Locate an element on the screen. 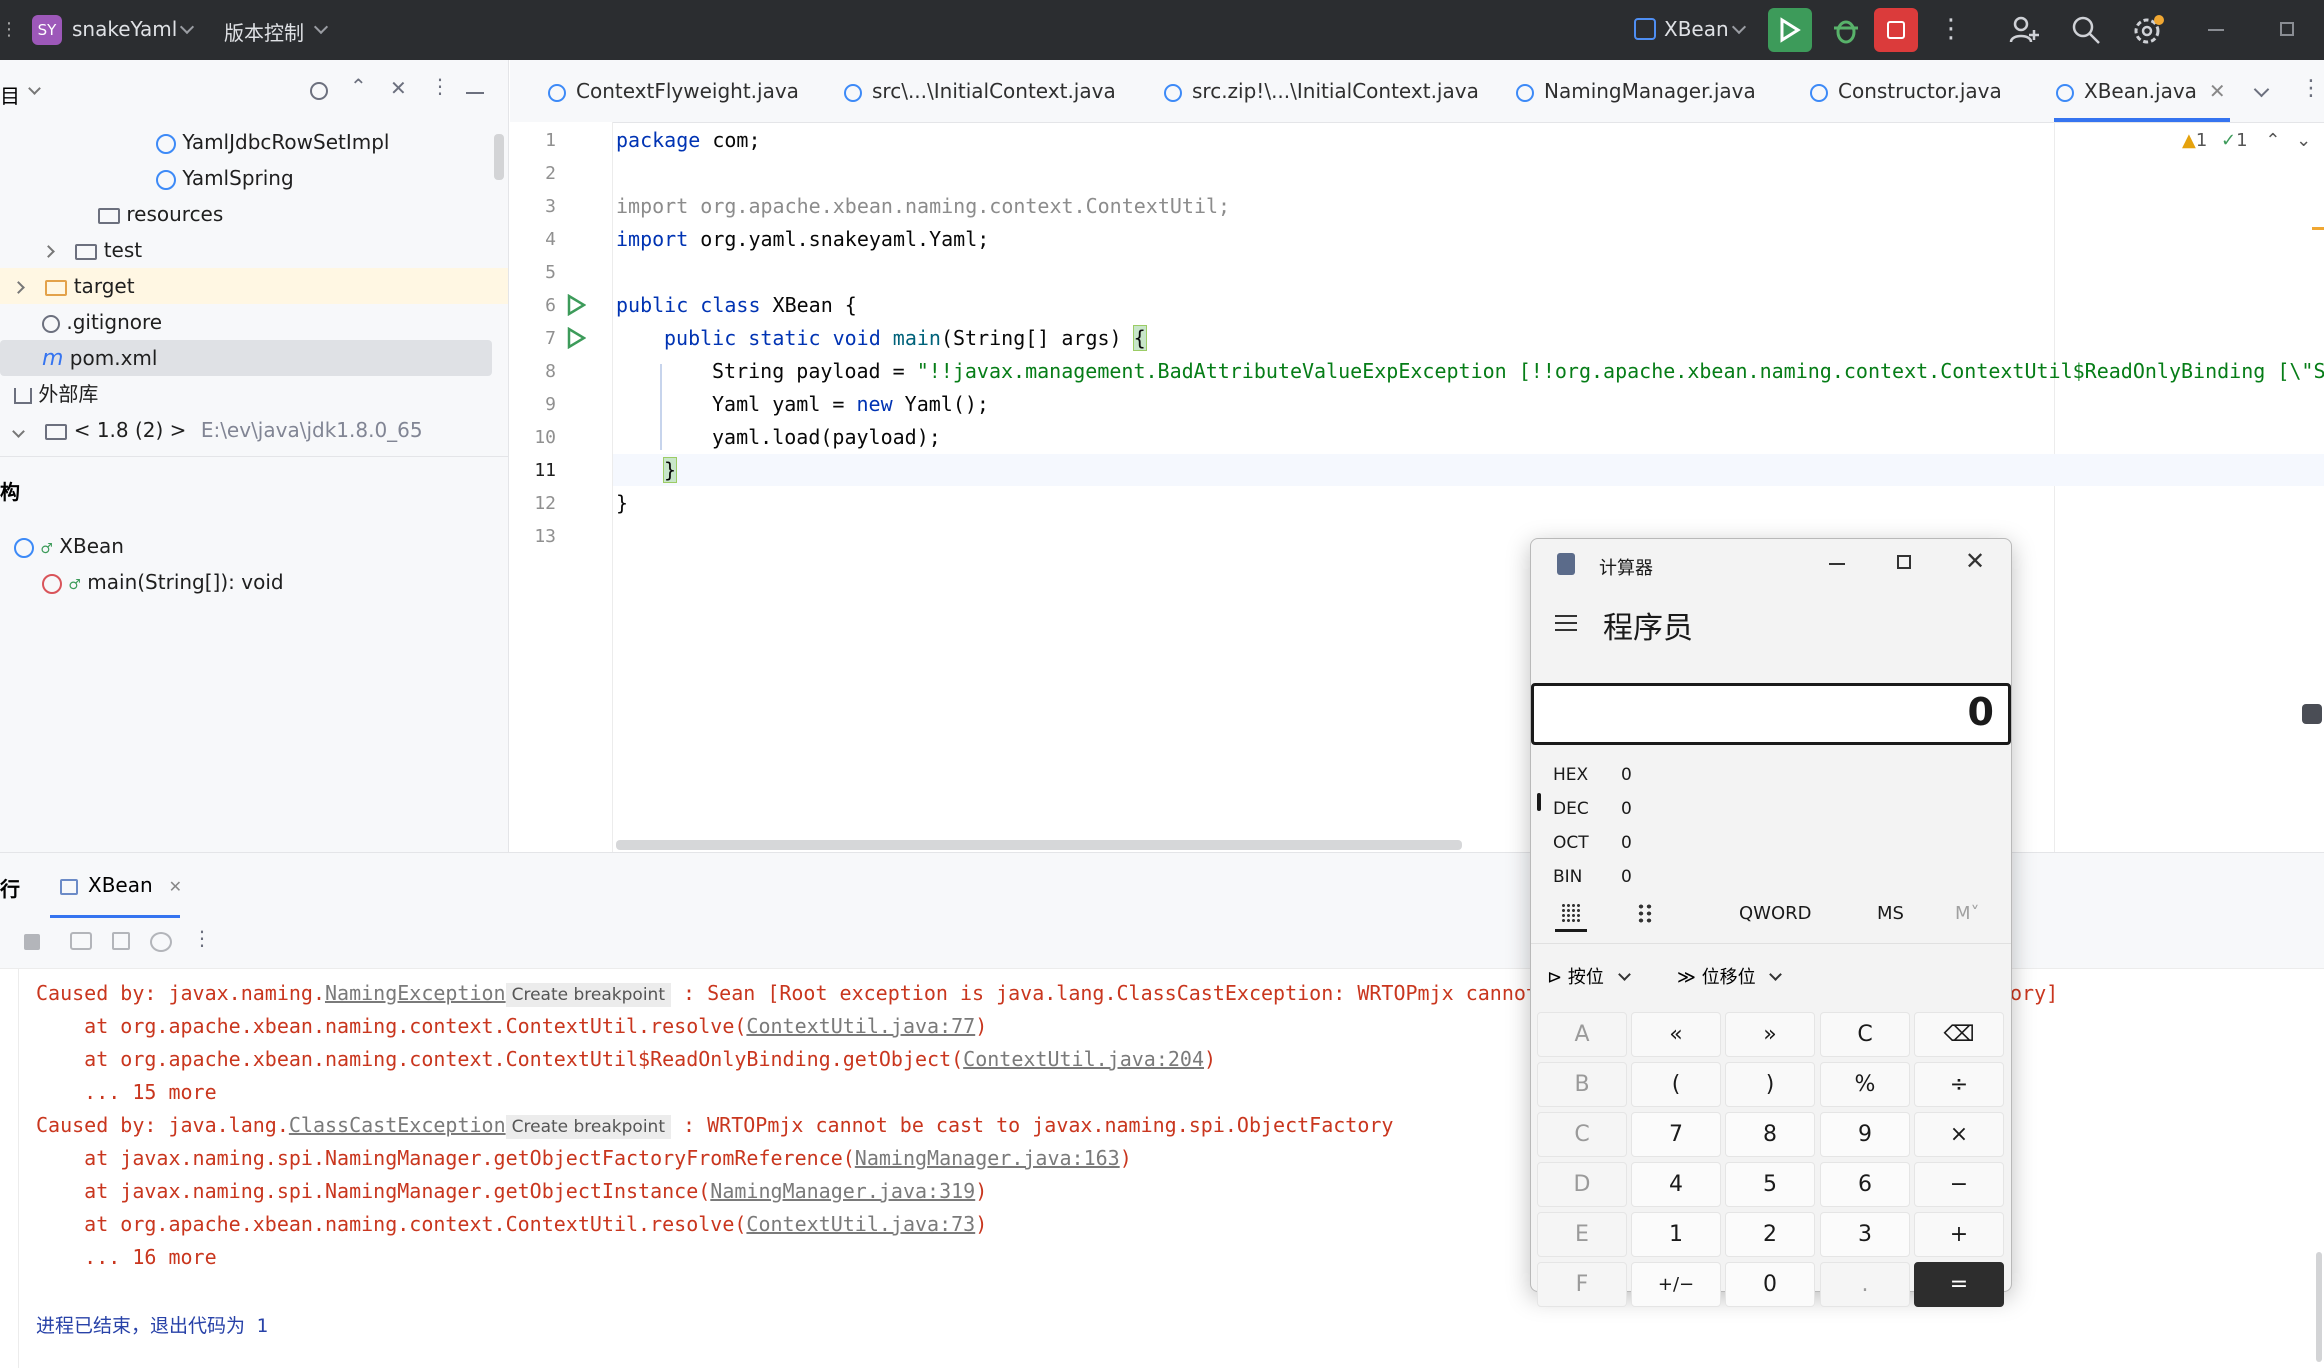 The width and height of the screenshot is (2324, 1368). key-1: 1 is located at coordinates (1676, 1234).